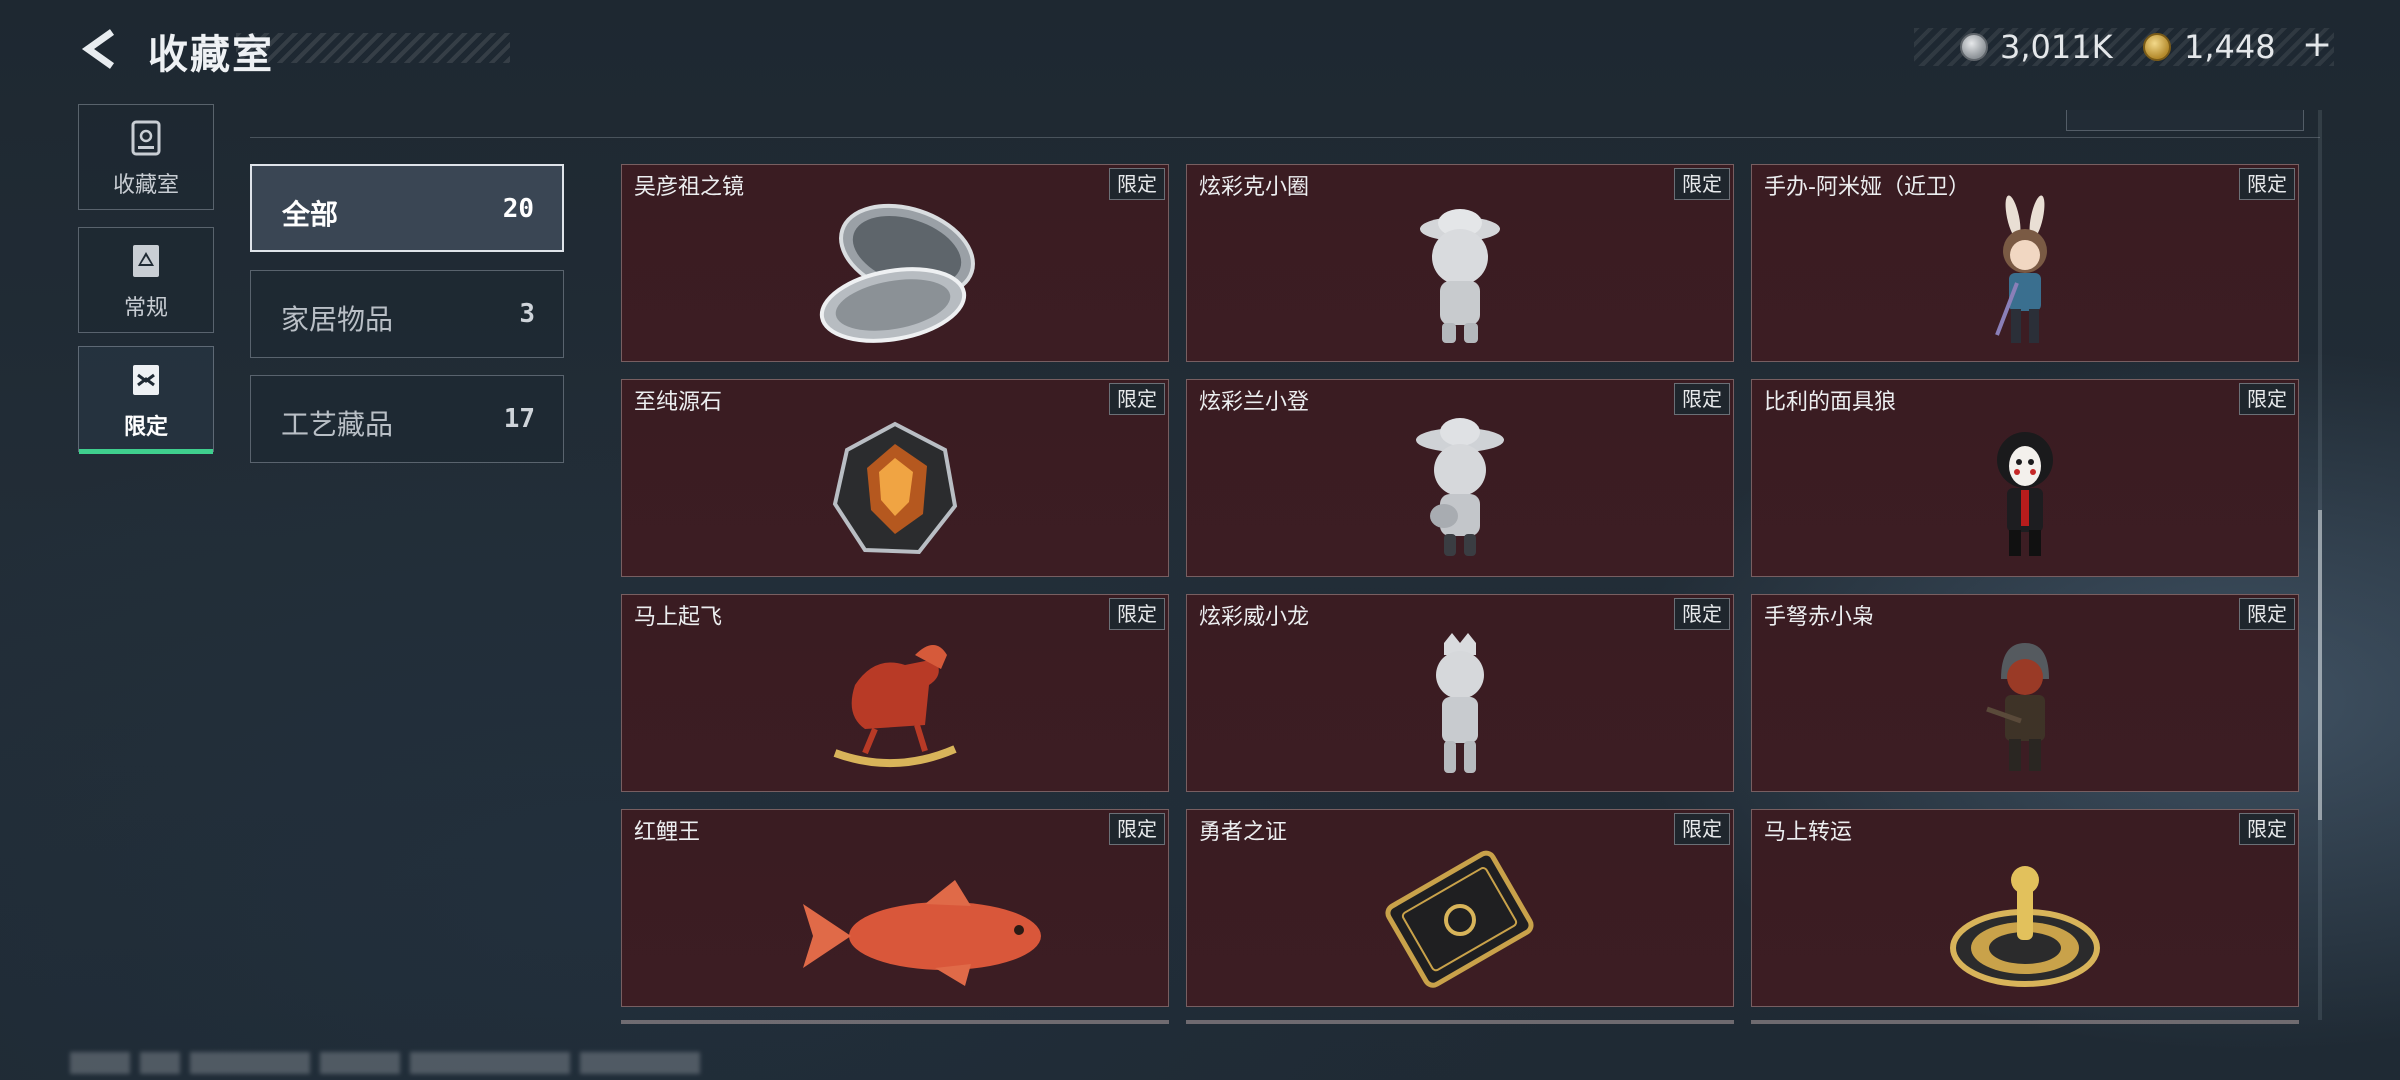 This screenshot has width=2400, height=1080. I want to click on scrollbar-thumb, so click(2320, 665).